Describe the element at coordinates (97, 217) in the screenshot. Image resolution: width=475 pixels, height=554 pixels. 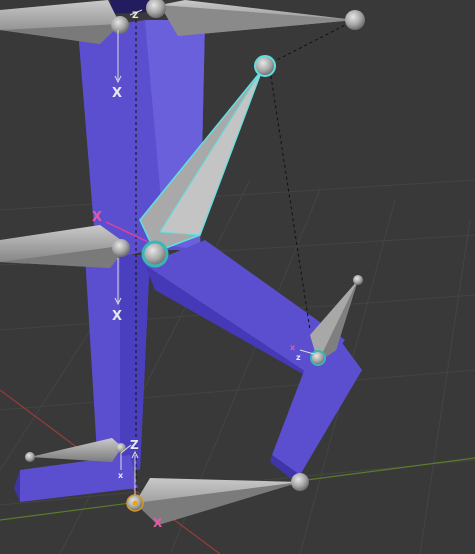
I see `axis-label-x-knee: X` at that location.